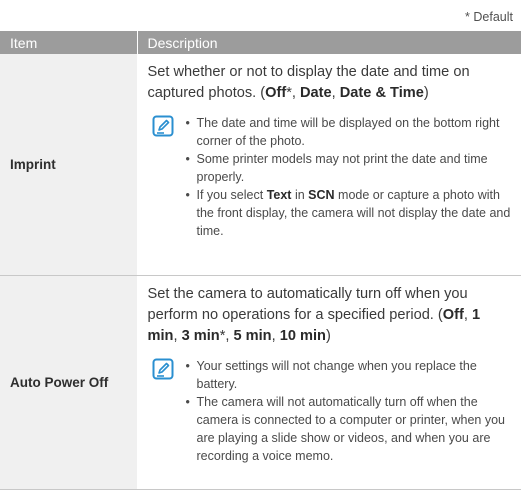  I want to click on default-footnote: * Default, so click(489, 17).